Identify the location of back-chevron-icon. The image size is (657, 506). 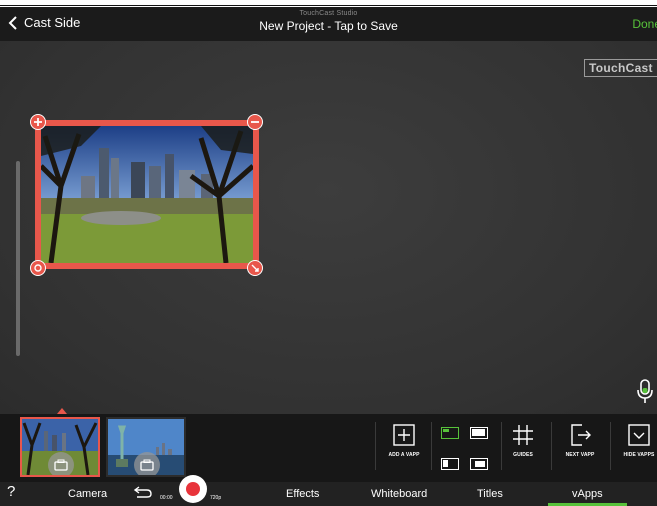
(12, 22).